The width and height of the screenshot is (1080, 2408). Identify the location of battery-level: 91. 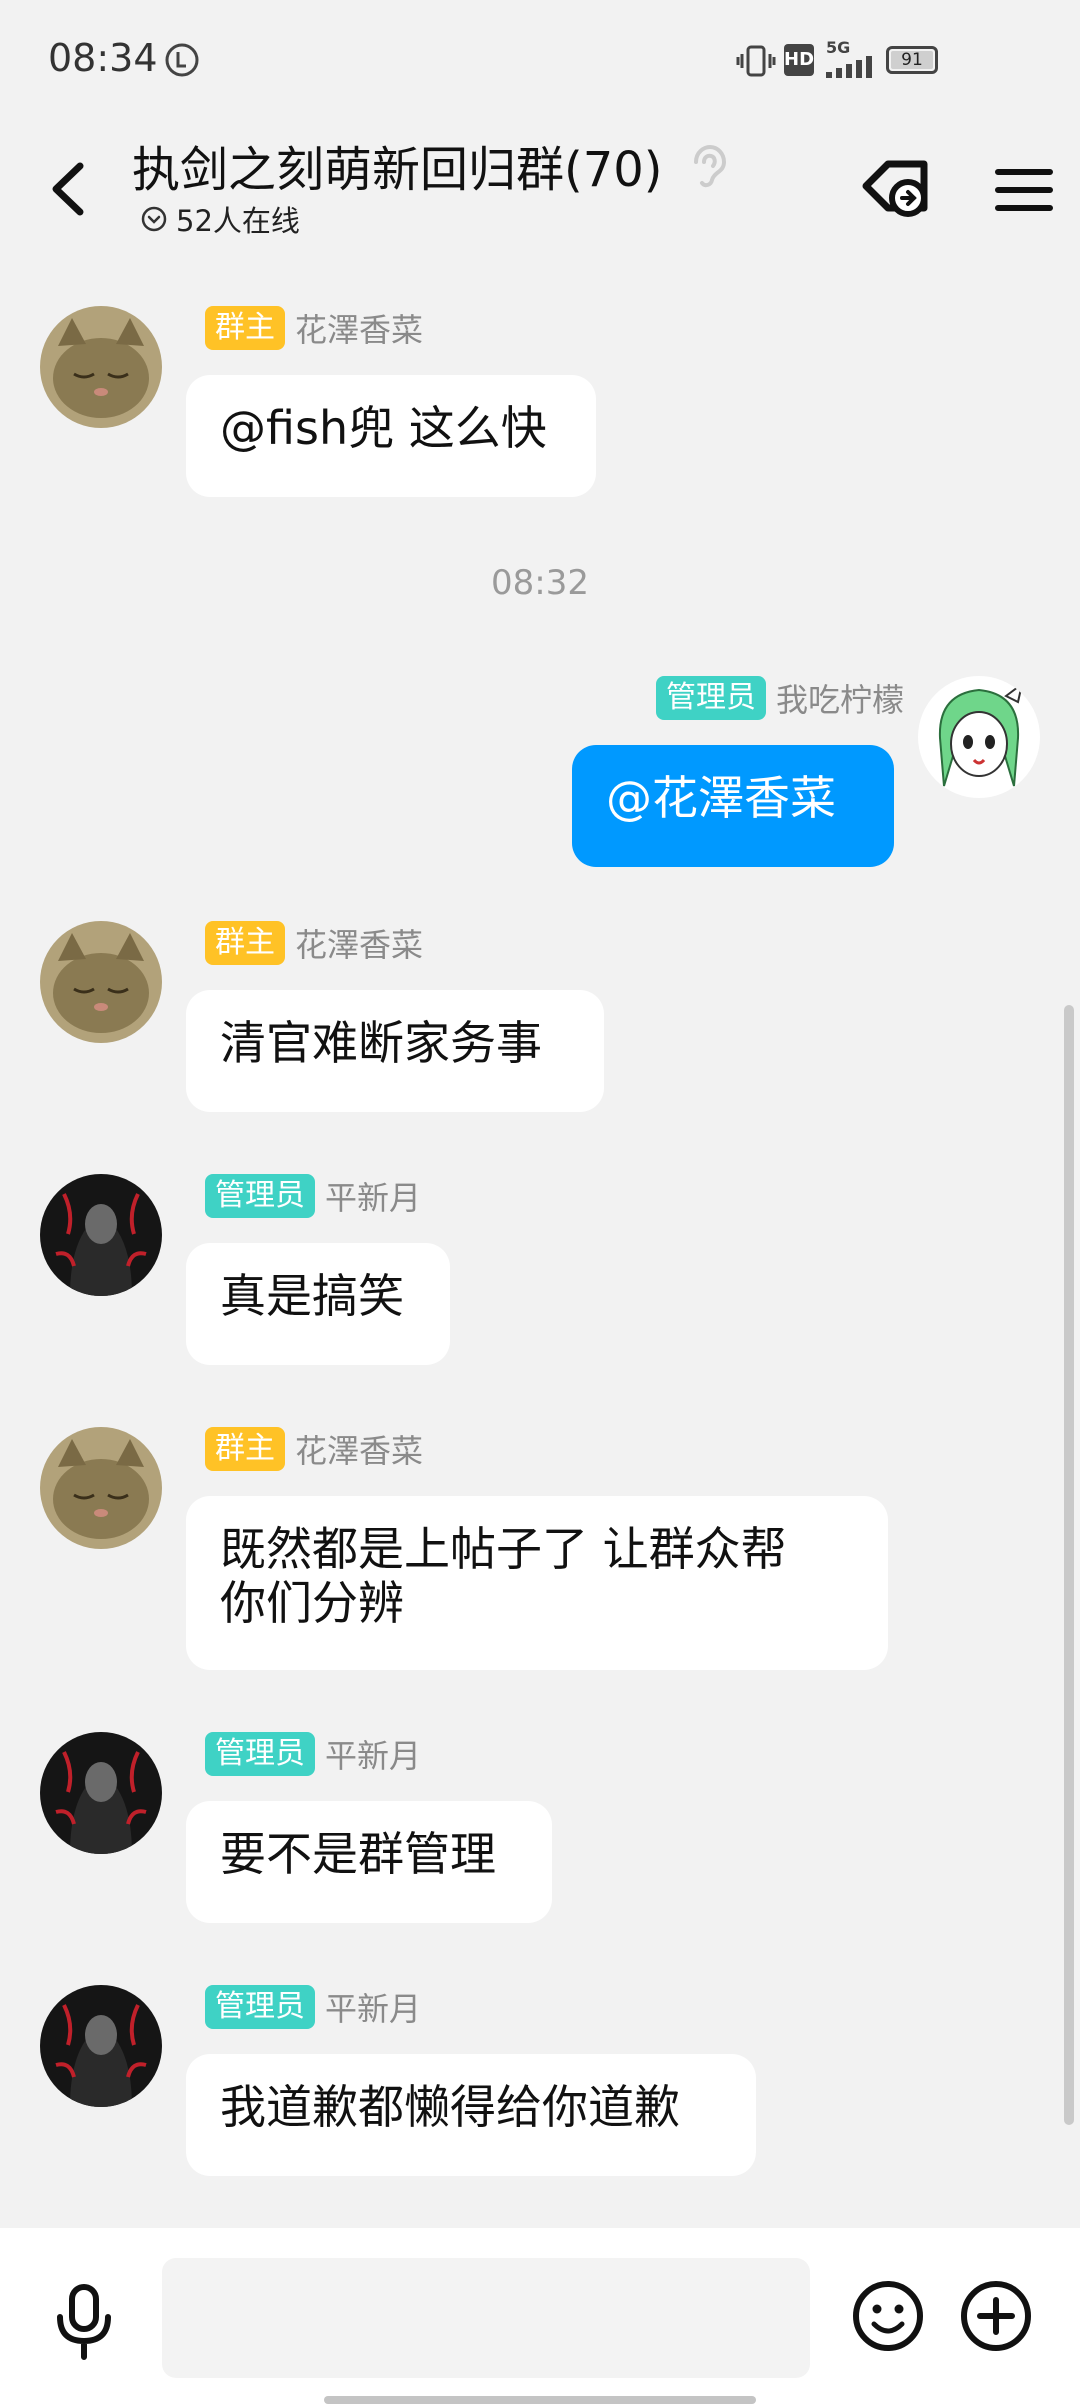
(912, 60).